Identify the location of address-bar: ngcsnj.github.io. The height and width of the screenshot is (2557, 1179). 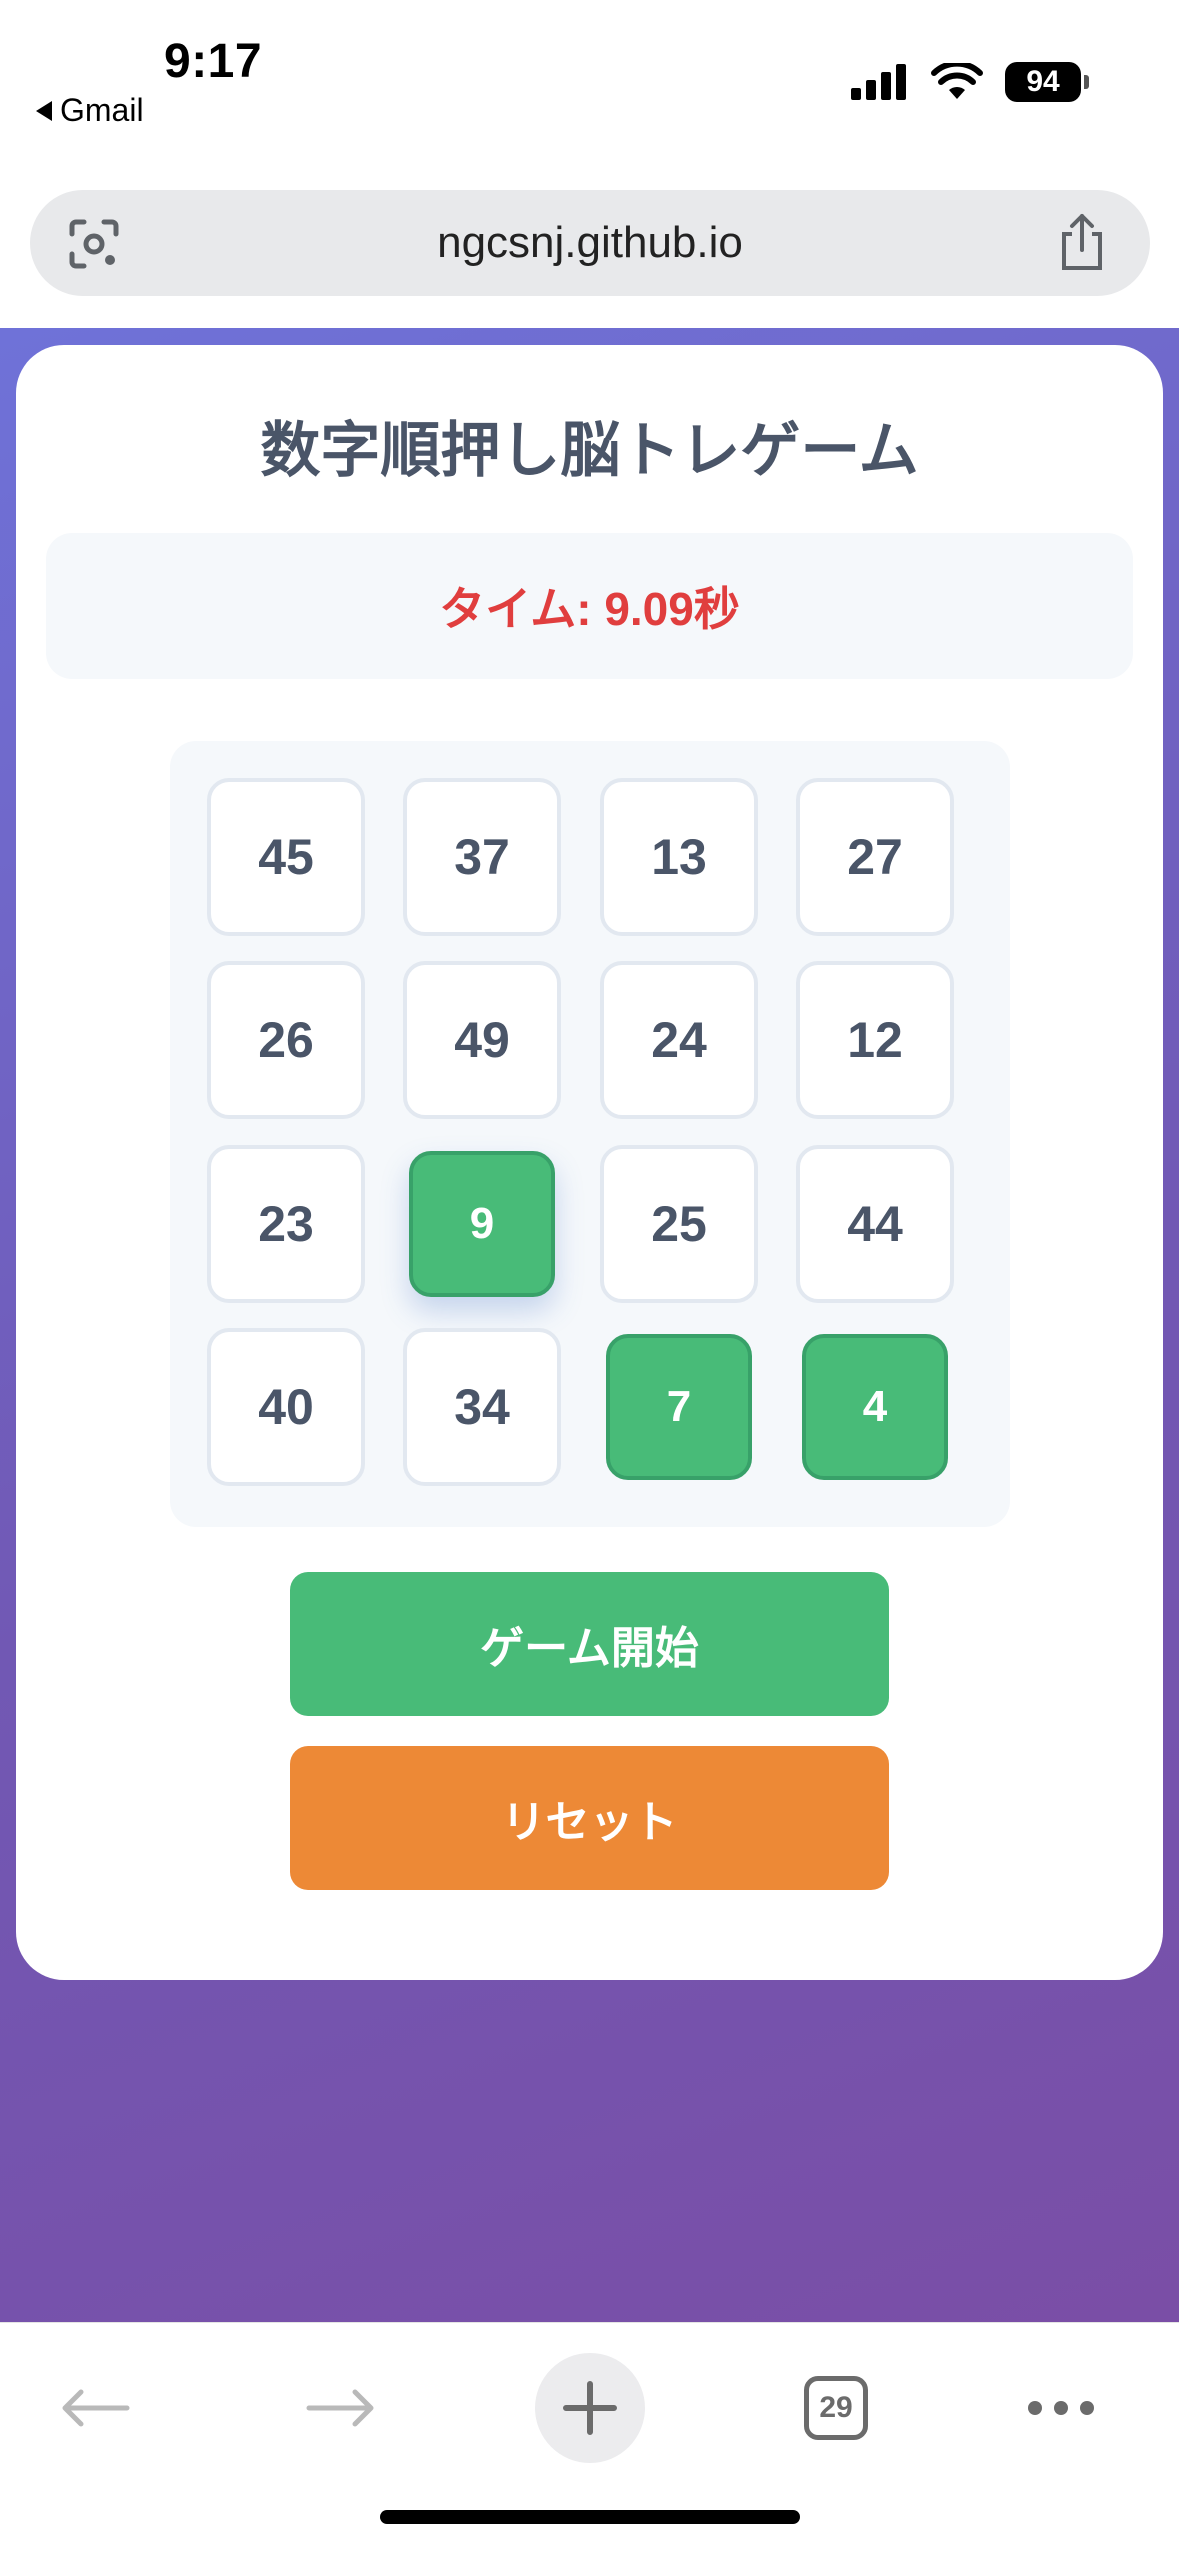
(590, 243).